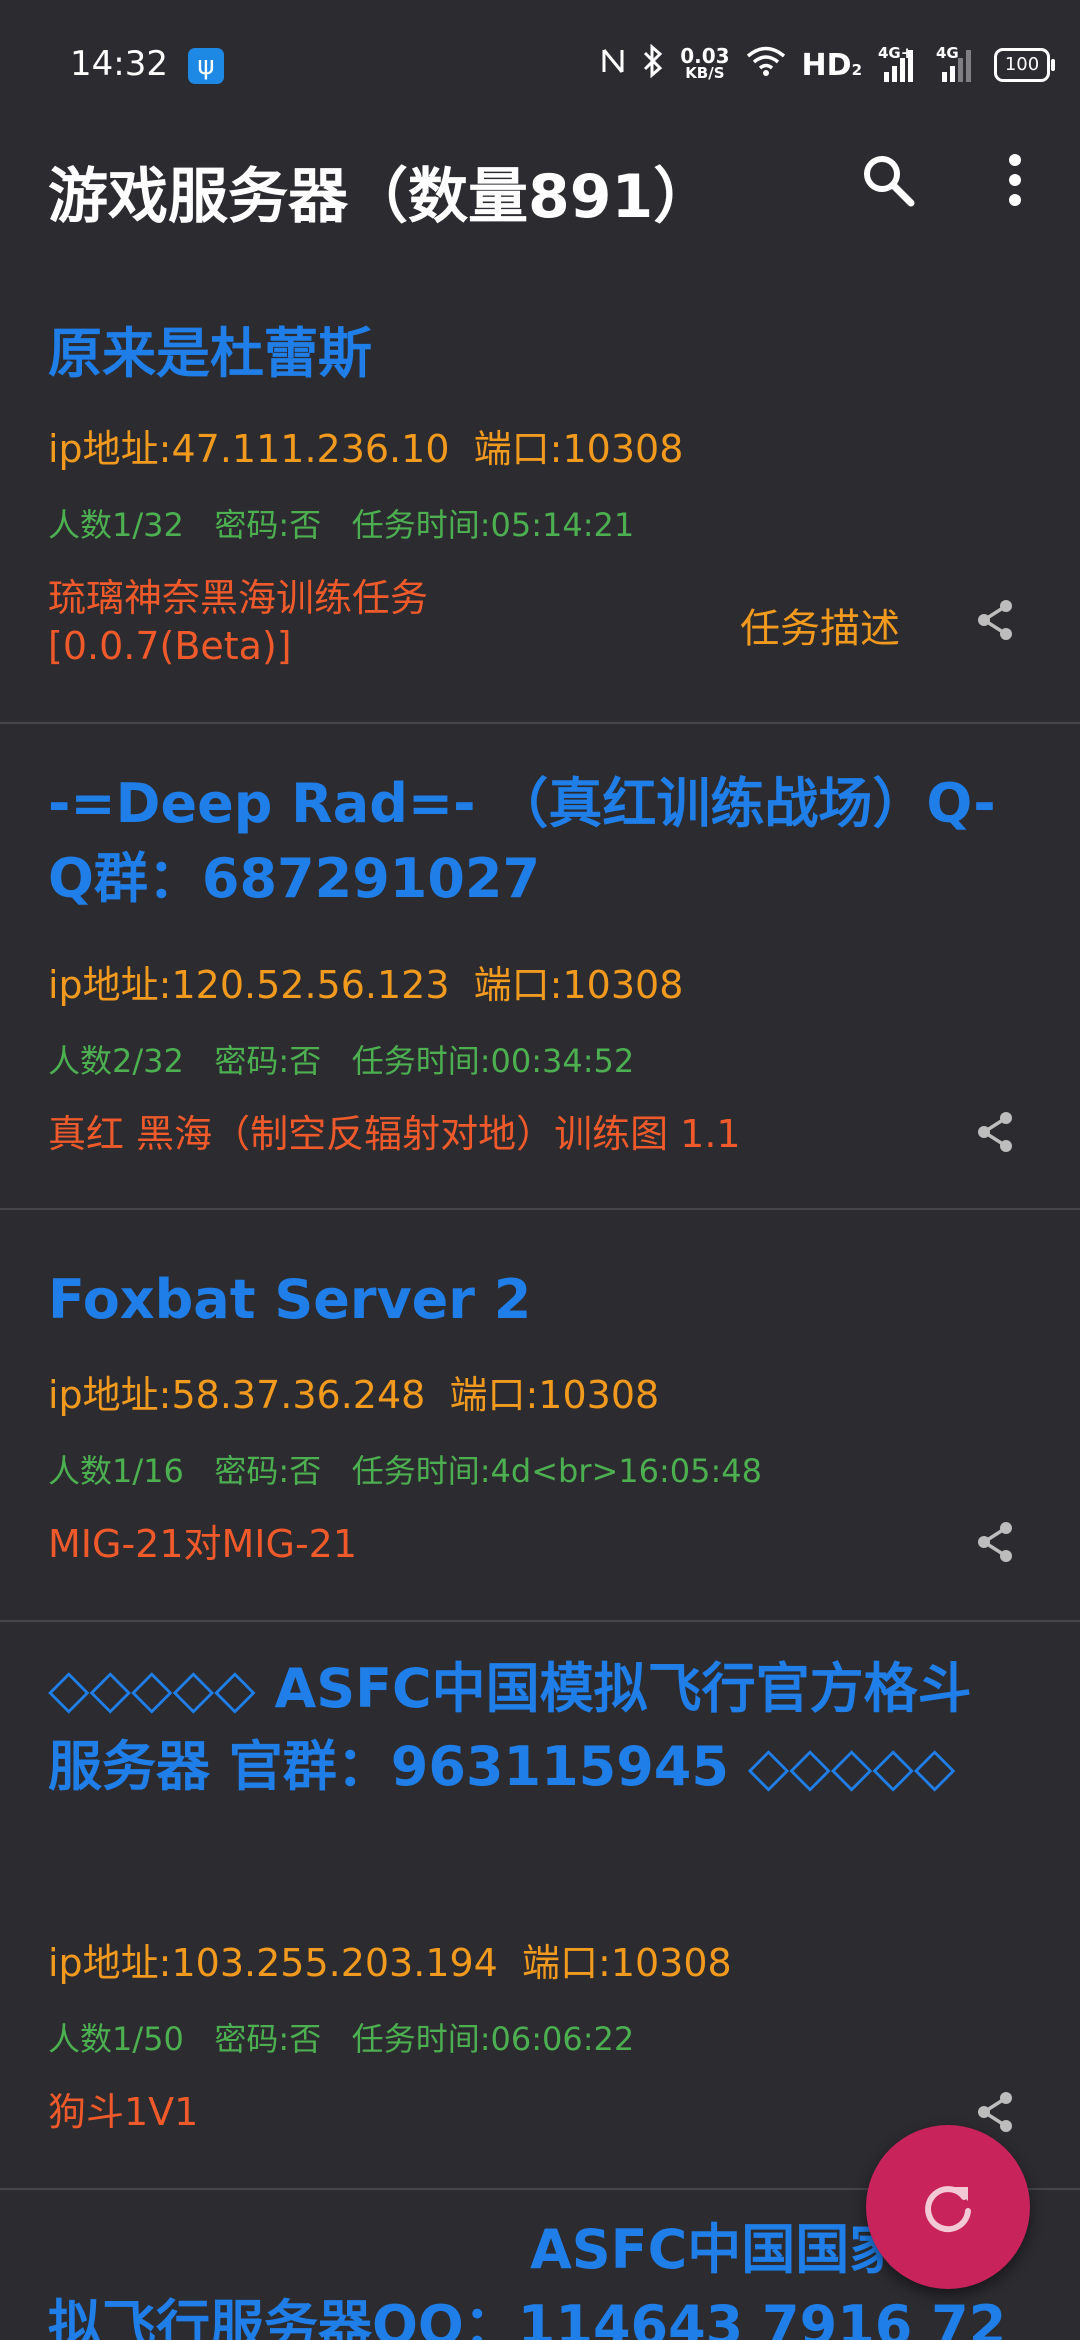 Image resolution: width=1080 pixels, height=2340 pixels. I want to click on server-meta: 人数1/16 密码:否 任务时间:4d<br>16:05:48, so click(405, 1469).